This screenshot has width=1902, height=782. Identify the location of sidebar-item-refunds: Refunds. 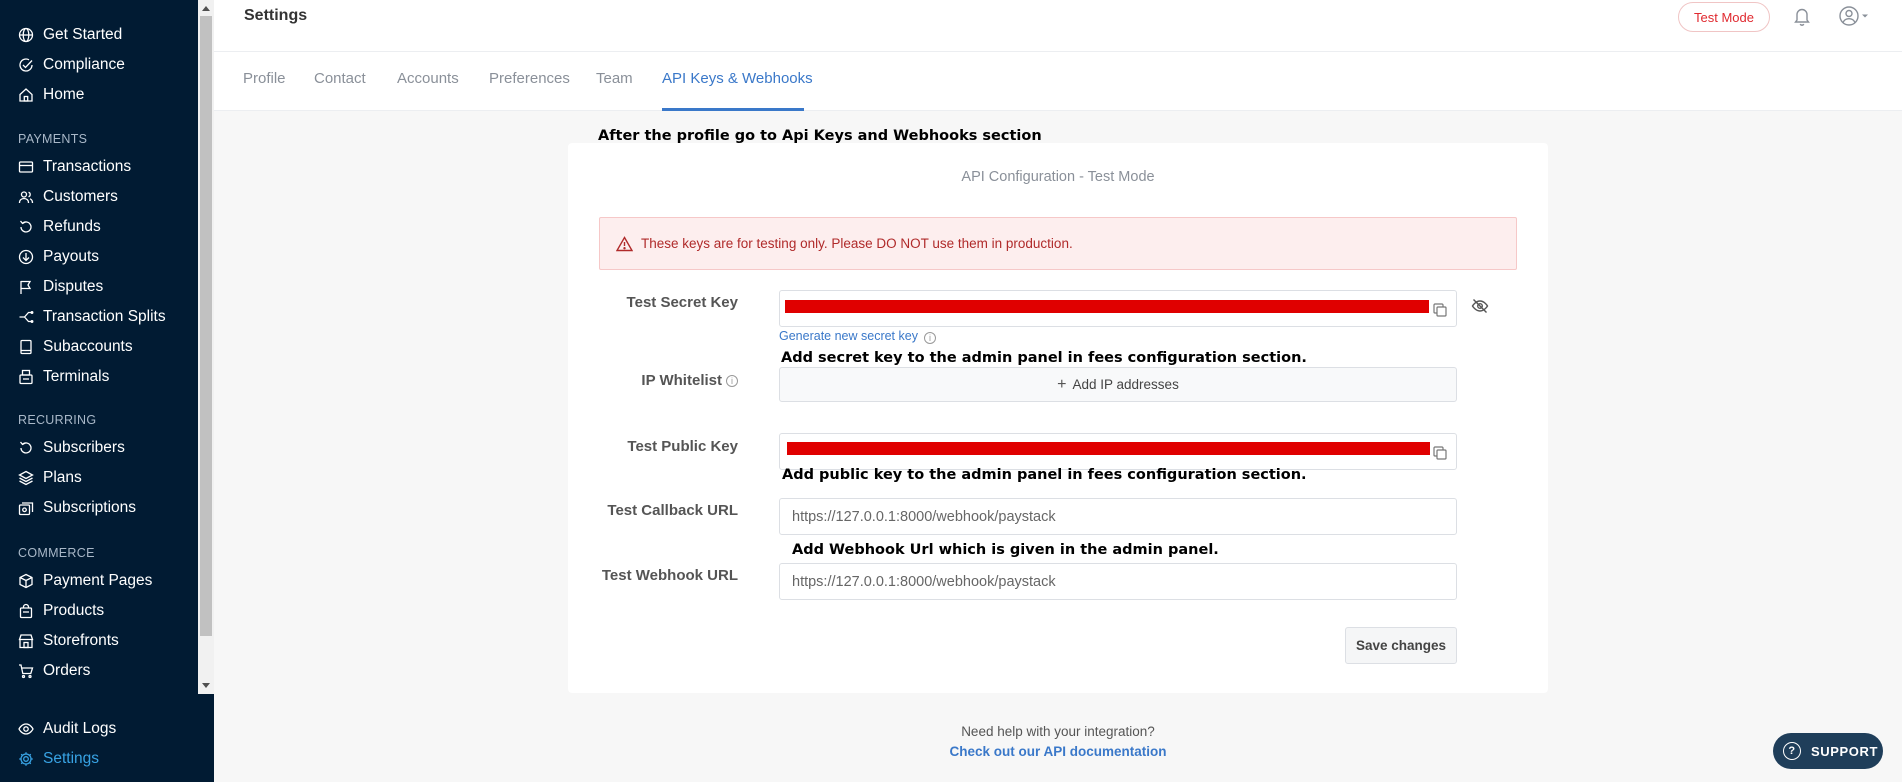
(59, 227).